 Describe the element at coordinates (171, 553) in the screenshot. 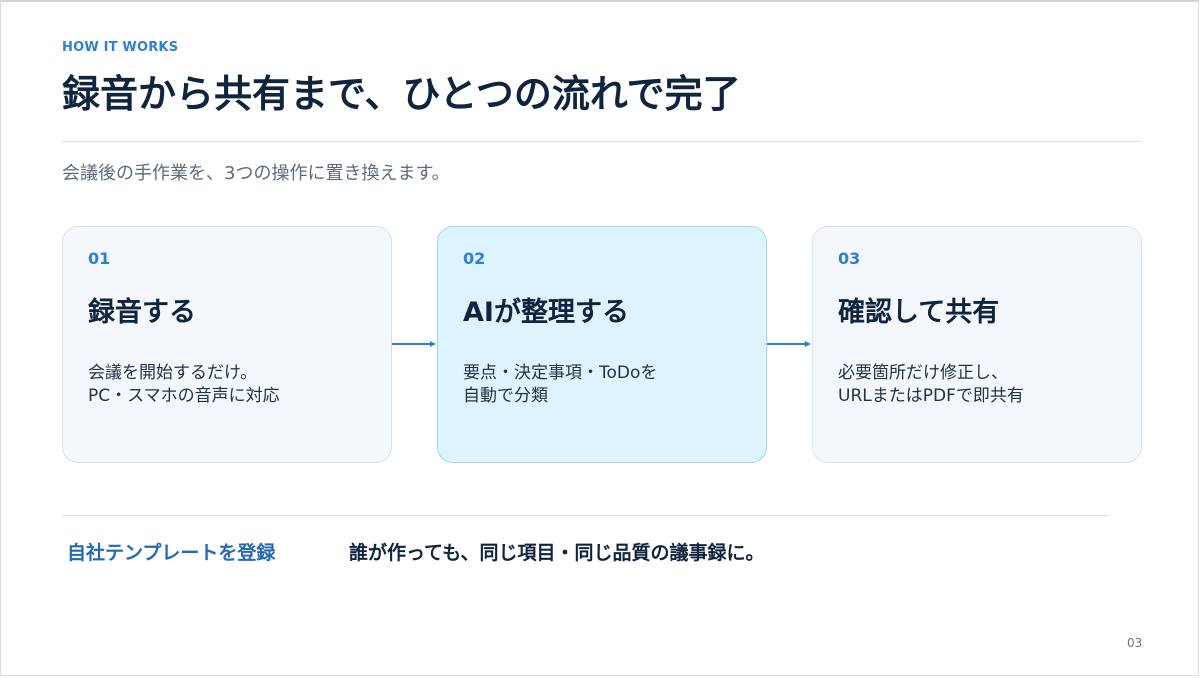

I see `template-feature-label: 自社テンプレートを登録` at that location.